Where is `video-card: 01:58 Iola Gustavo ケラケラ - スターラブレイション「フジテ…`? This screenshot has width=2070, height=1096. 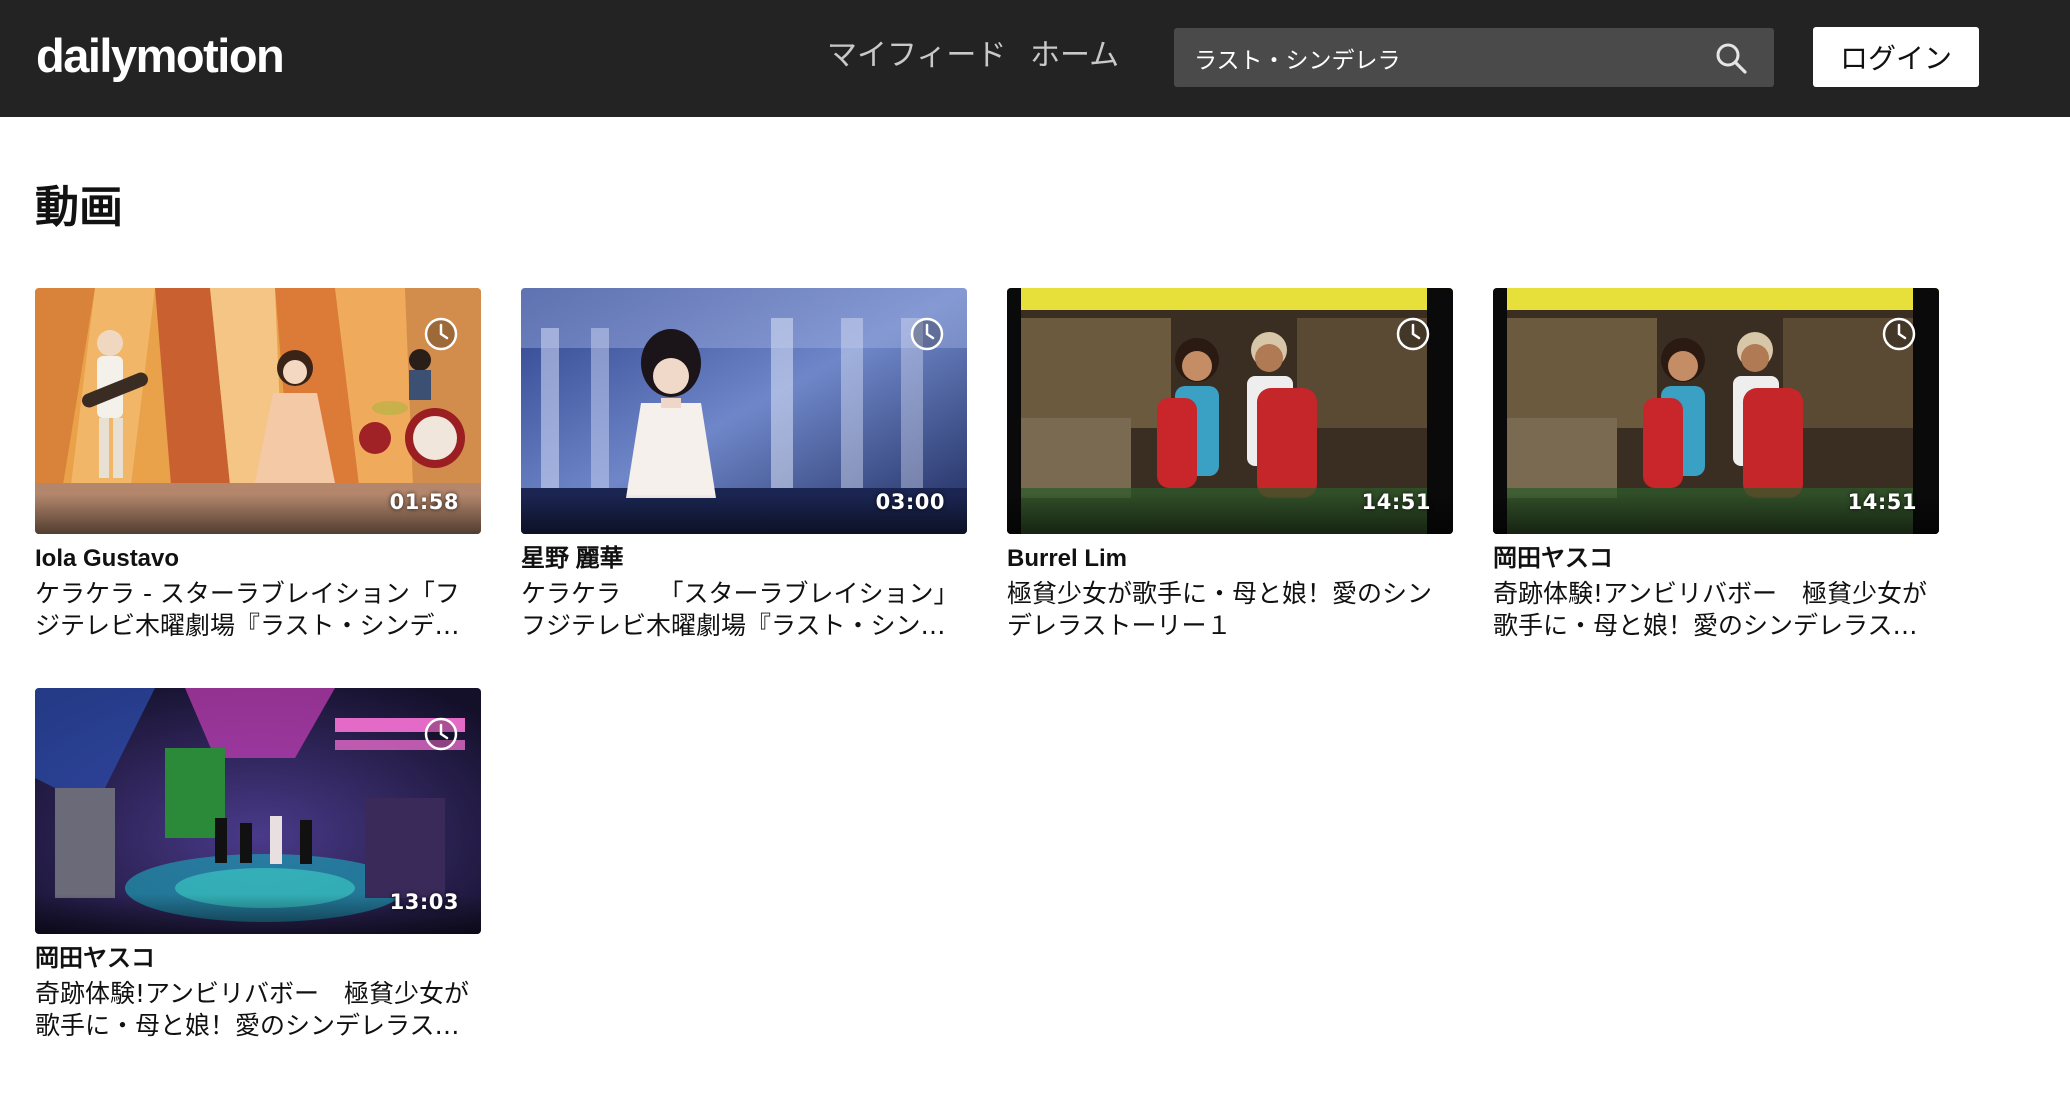 video-card: 01:58 Iola Gustavo ケラケラ - スターラブレイション「フジテ… is located at coordinates (258, 468).